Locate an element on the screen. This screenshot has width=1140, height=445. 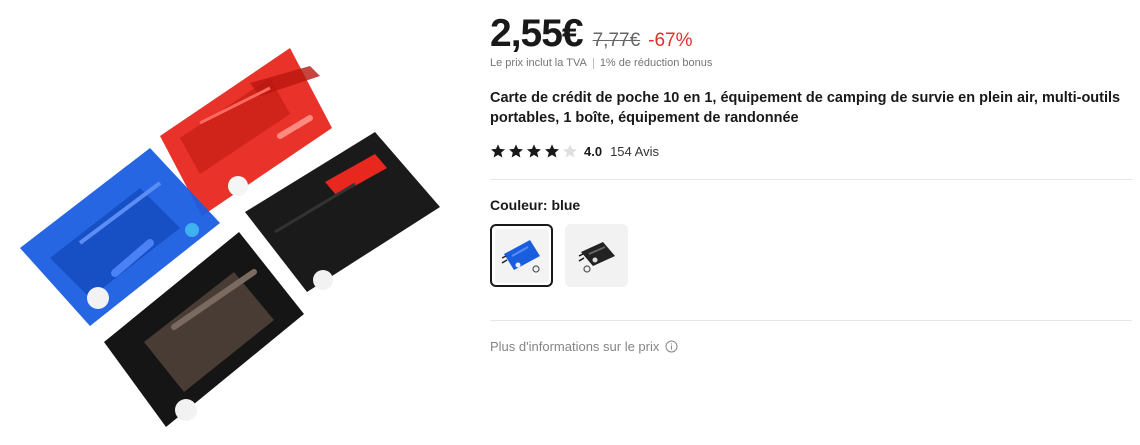
tax-separator is located at coordinates (593, 63).